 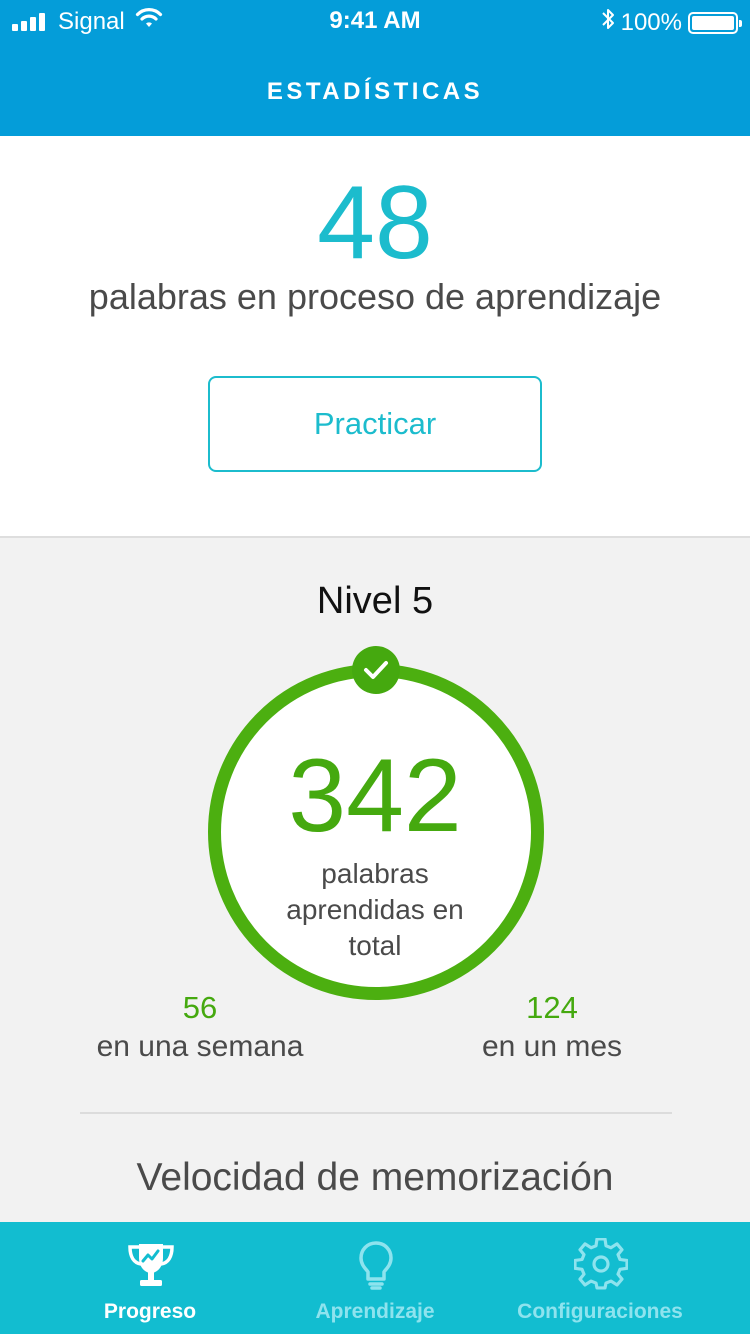 What do you see at coordinates (376, 670) in the screenshot?
I see `check-icon` at bounding box center [376, 670].